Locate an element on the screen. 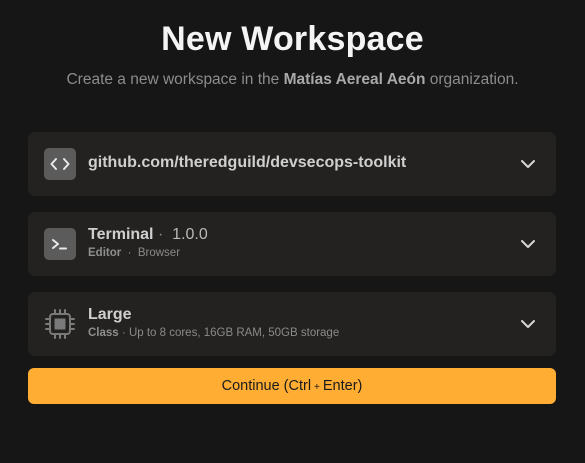 The width and height of the screenshot is (585, 463). subtitle-prefix: Create a new workspace in the is located at coordinates (175, 79).